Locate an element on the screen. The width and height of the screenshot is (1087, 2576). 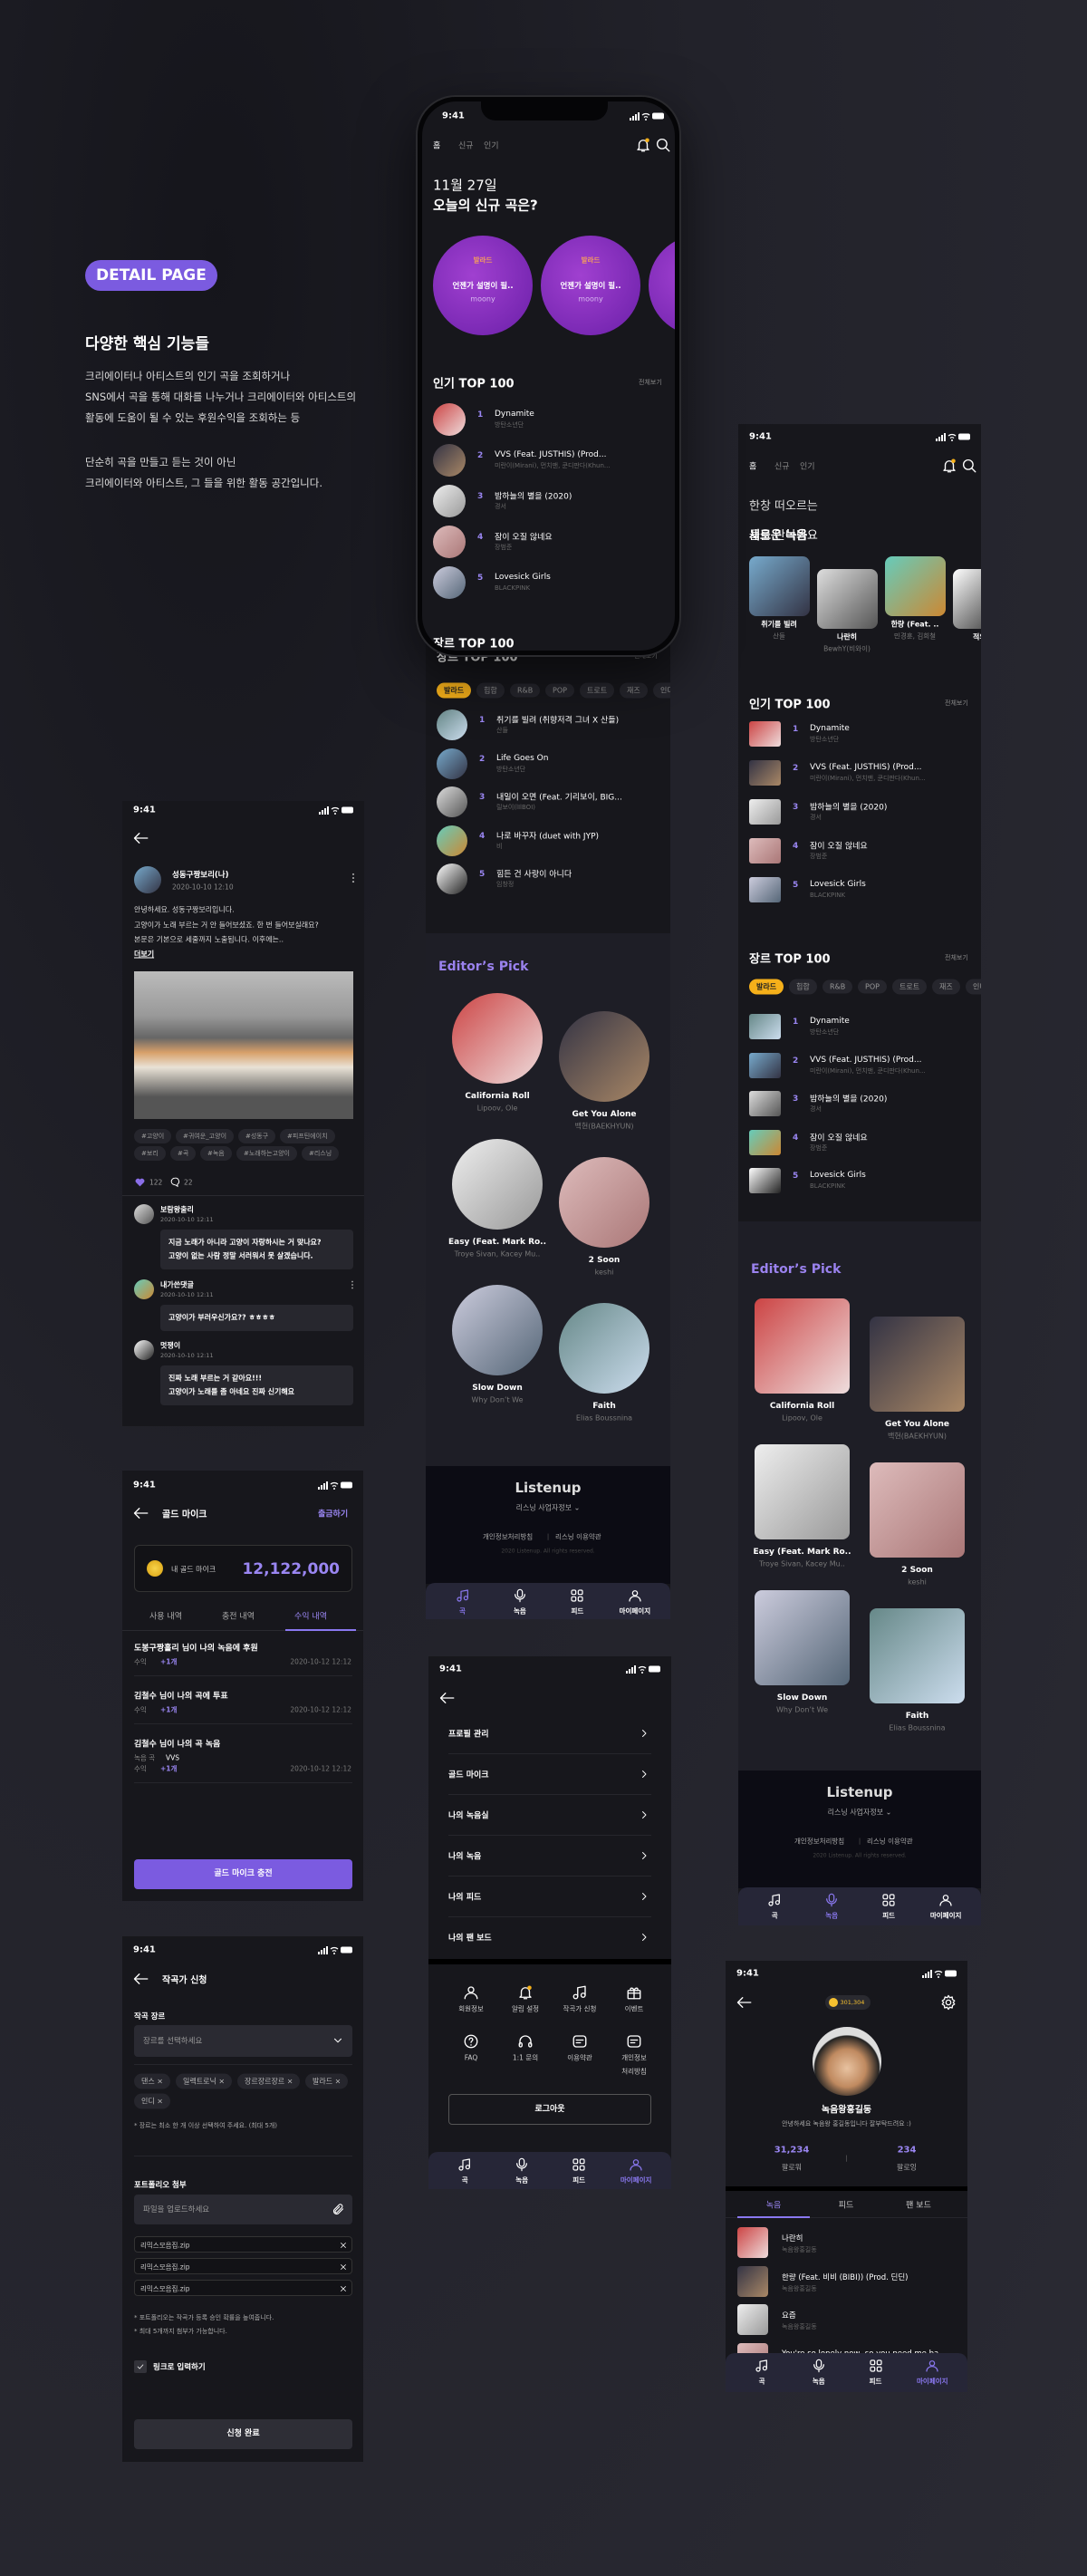
selected-genre-chip: 인디 × is located at coordinates (152, 2101).